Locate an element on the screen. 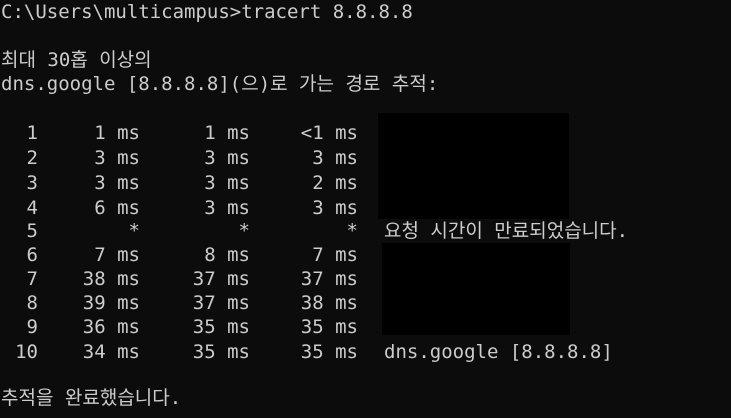 This screenshot has height=418, width=731. rtt-1: 38 ms is located at coordinates (111, 279).